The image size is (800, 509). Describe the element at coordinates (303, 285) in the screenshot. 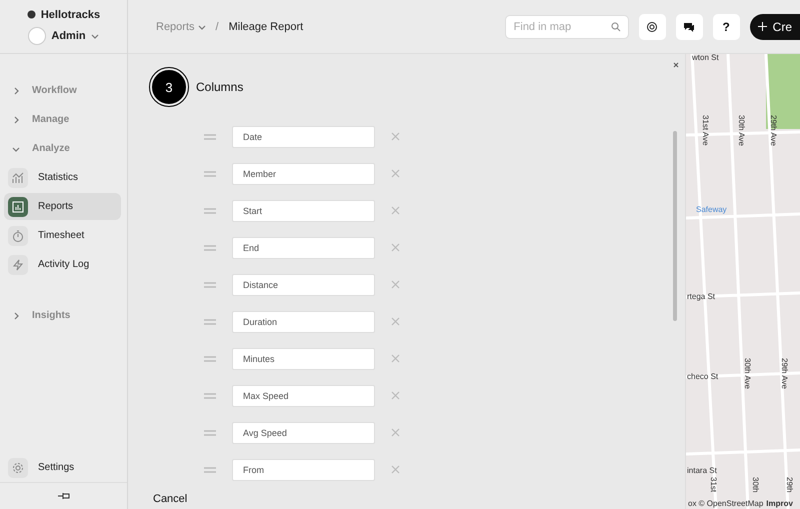

I see `column-field: Distance` at that location.